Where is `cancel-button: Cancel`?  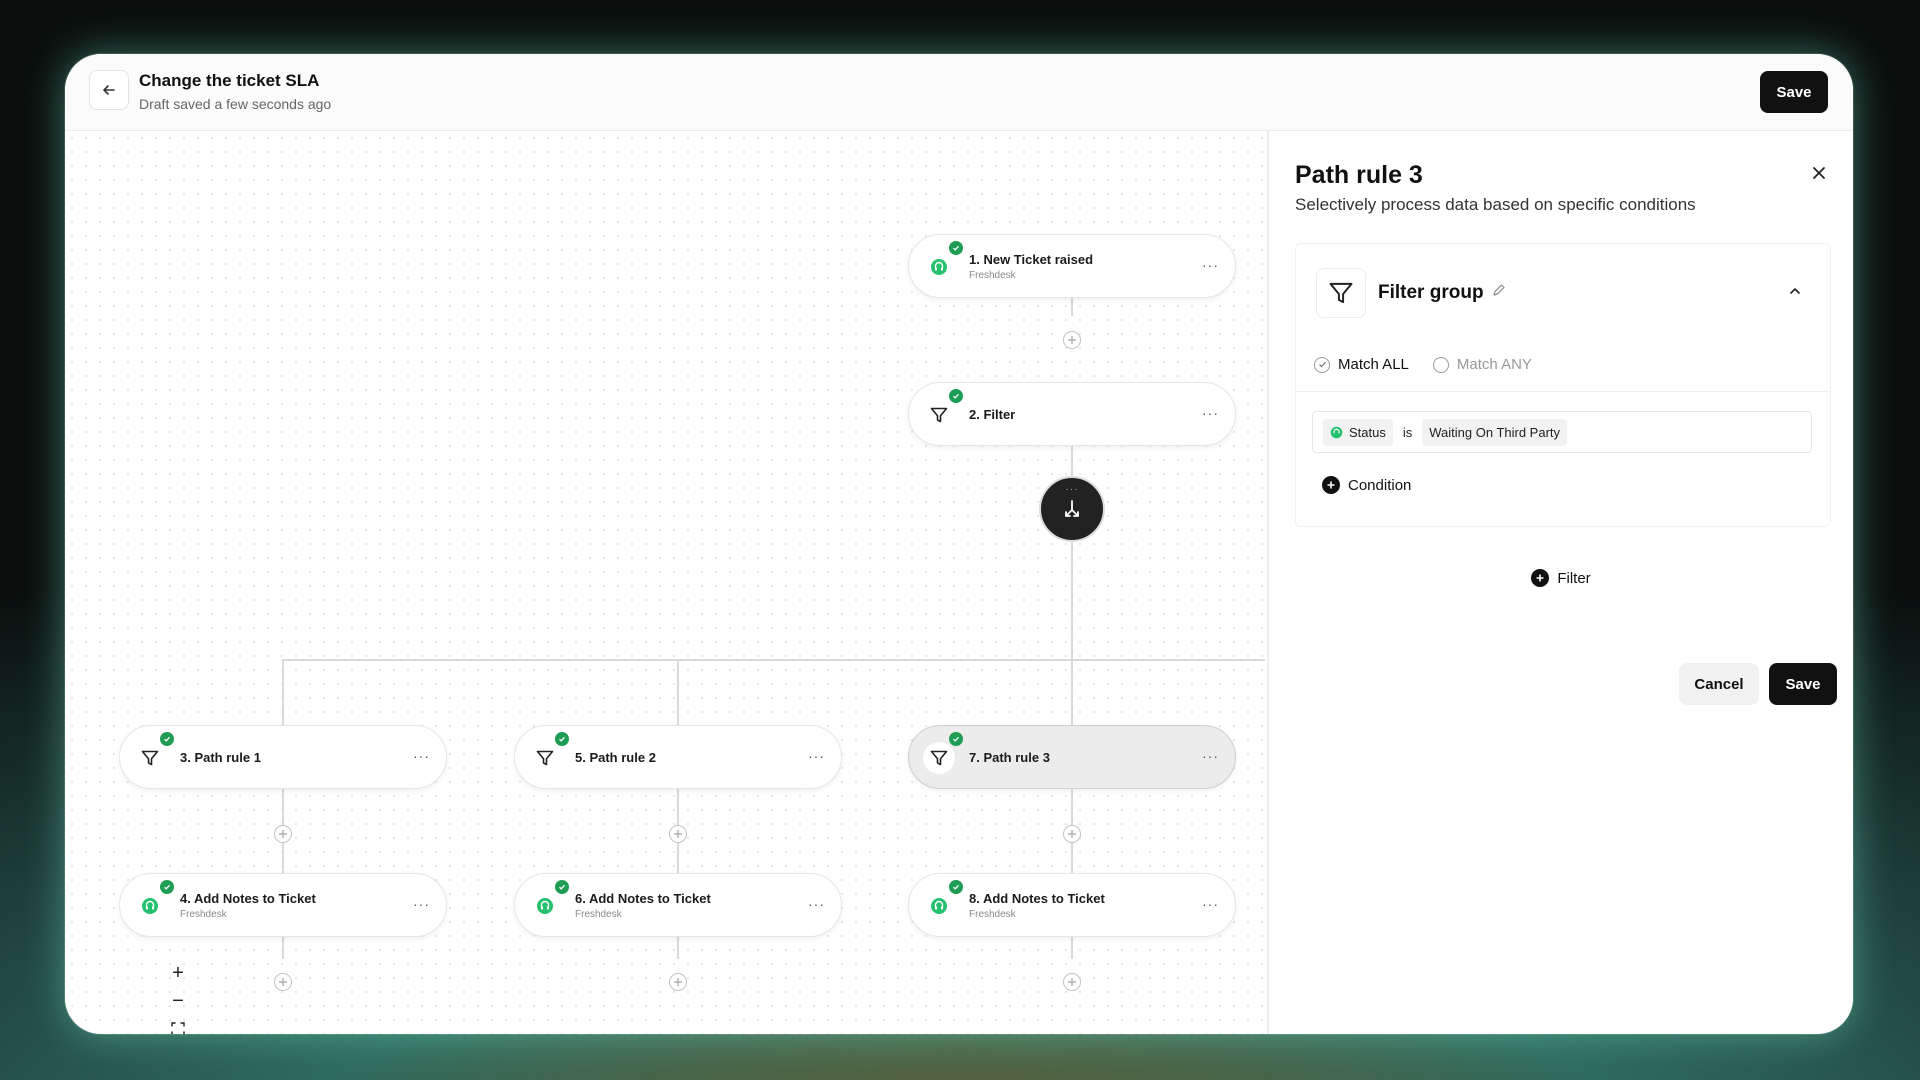
cancel-button: Cancel is located at coordinates (1719, 684).